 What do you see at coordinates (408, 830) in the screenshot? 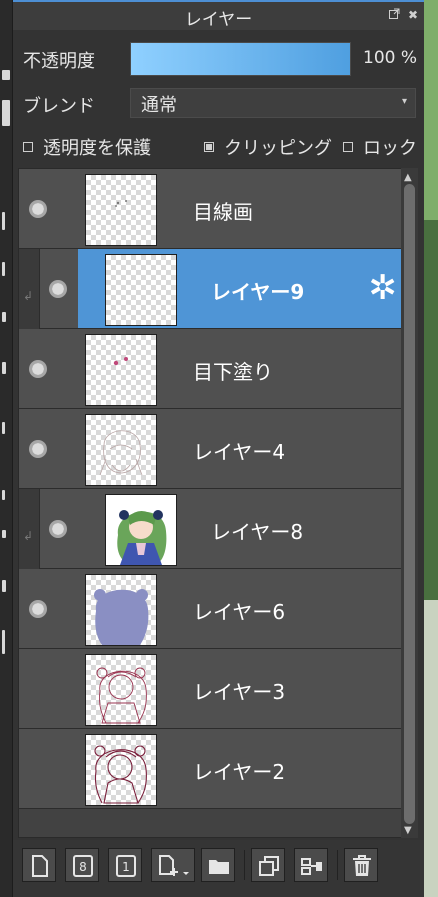
I see `scroll-down-icon: ▼` at bounding box center [408, 830].